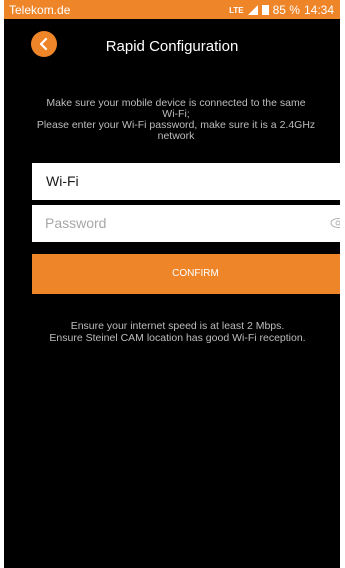 The height and width of the screenshot is (568, 345). I want to click on wifi-field: Wi-Fi, so click(186, 181).